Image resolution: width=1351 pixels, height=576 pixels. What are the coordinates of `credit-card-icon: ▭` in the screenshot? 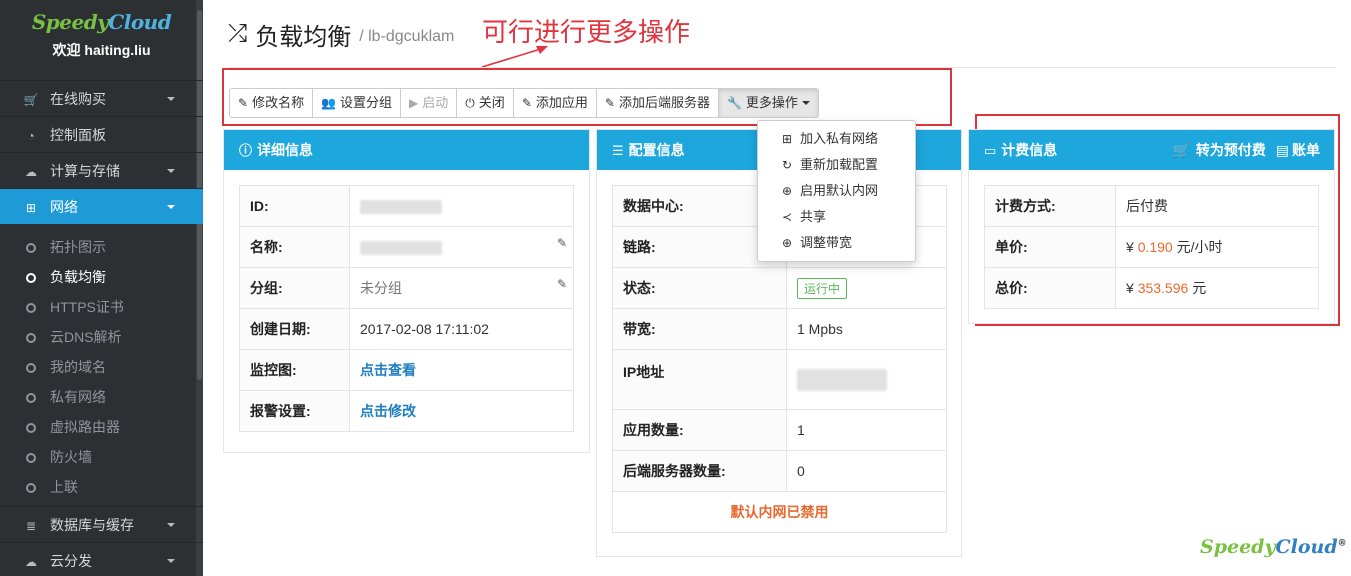 It's located at (990, 150).